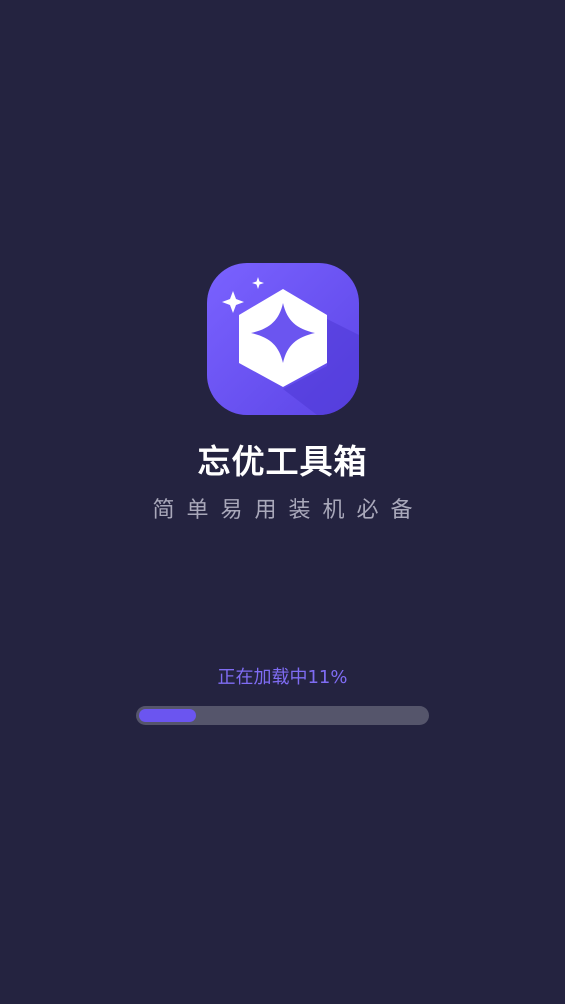 The height and width of the screenshot is (1004, 565). What do you see at coordinates (283, 339) in the screenshot?
I see `app-logo-icon` at bounding box center [283, 339].